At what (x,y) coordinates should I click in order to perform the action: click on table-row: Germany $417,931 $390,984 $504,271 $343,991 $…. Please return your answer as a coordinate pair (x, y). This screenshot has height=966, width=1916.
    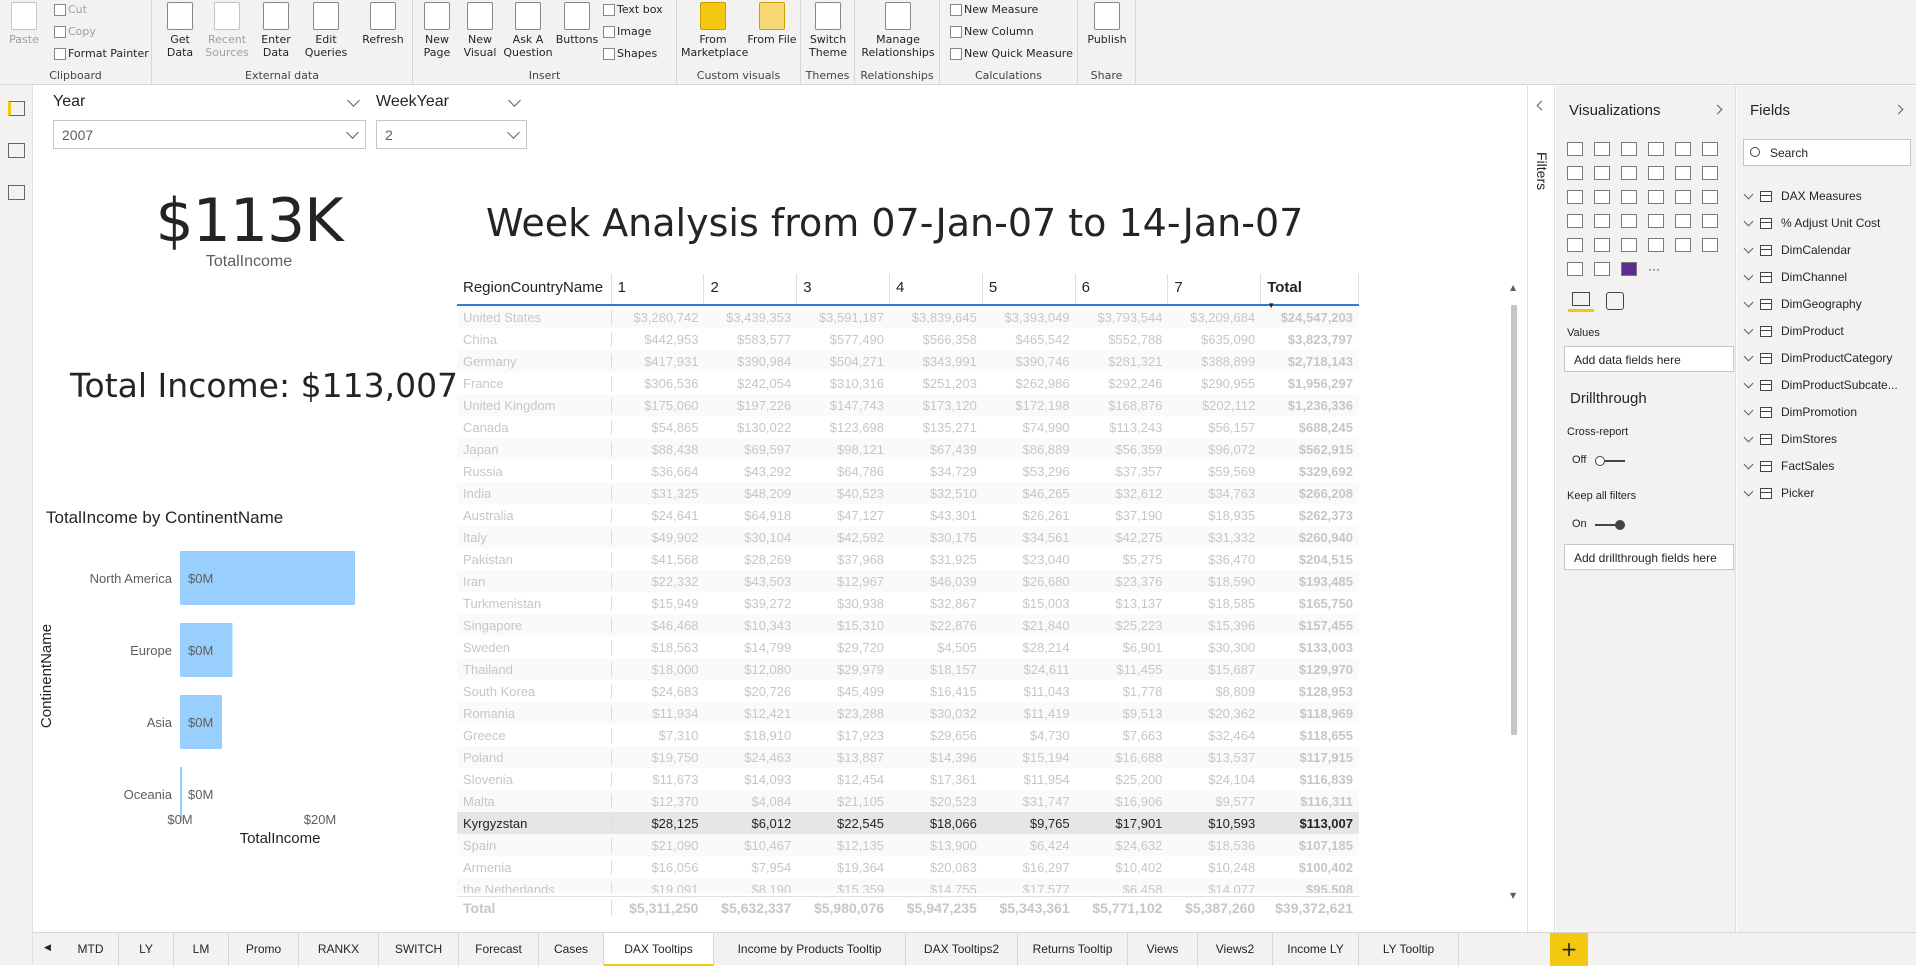
    Looking at the image, I should click on (908, 361).